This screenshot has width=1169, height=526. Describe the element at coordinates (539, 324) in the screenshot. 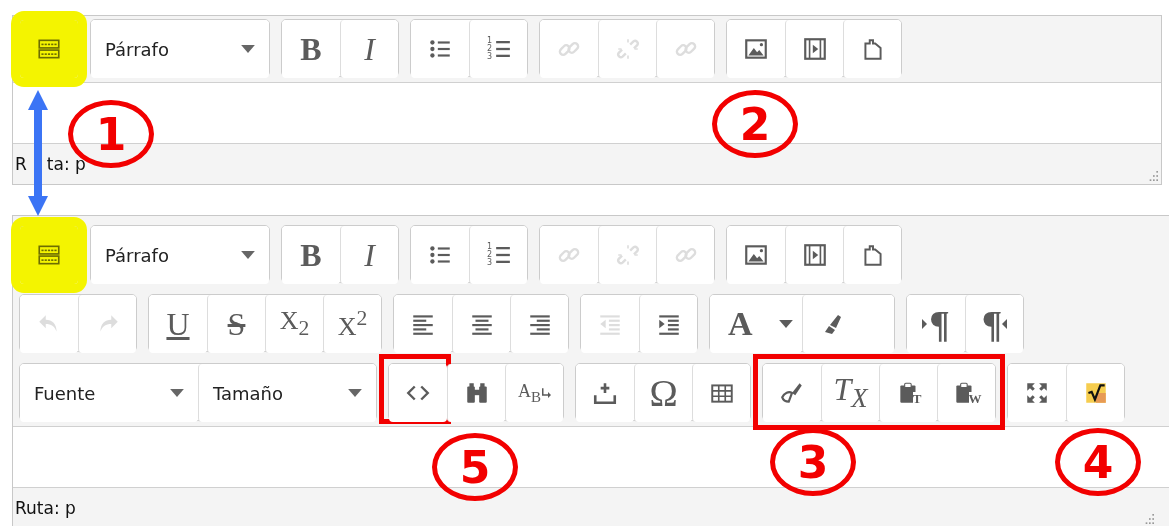

I see `align-right-button` at that location.